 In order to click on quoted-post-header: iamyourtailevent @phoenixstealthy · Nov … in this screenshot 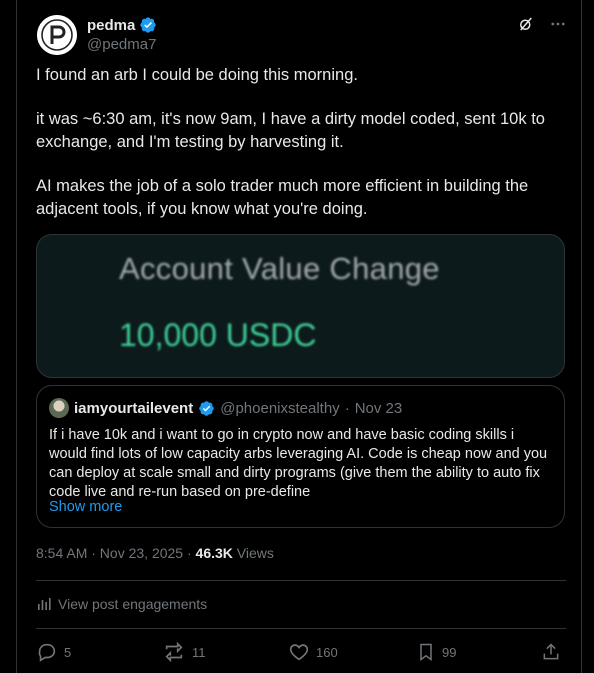, I will do `click(225, 408)`.